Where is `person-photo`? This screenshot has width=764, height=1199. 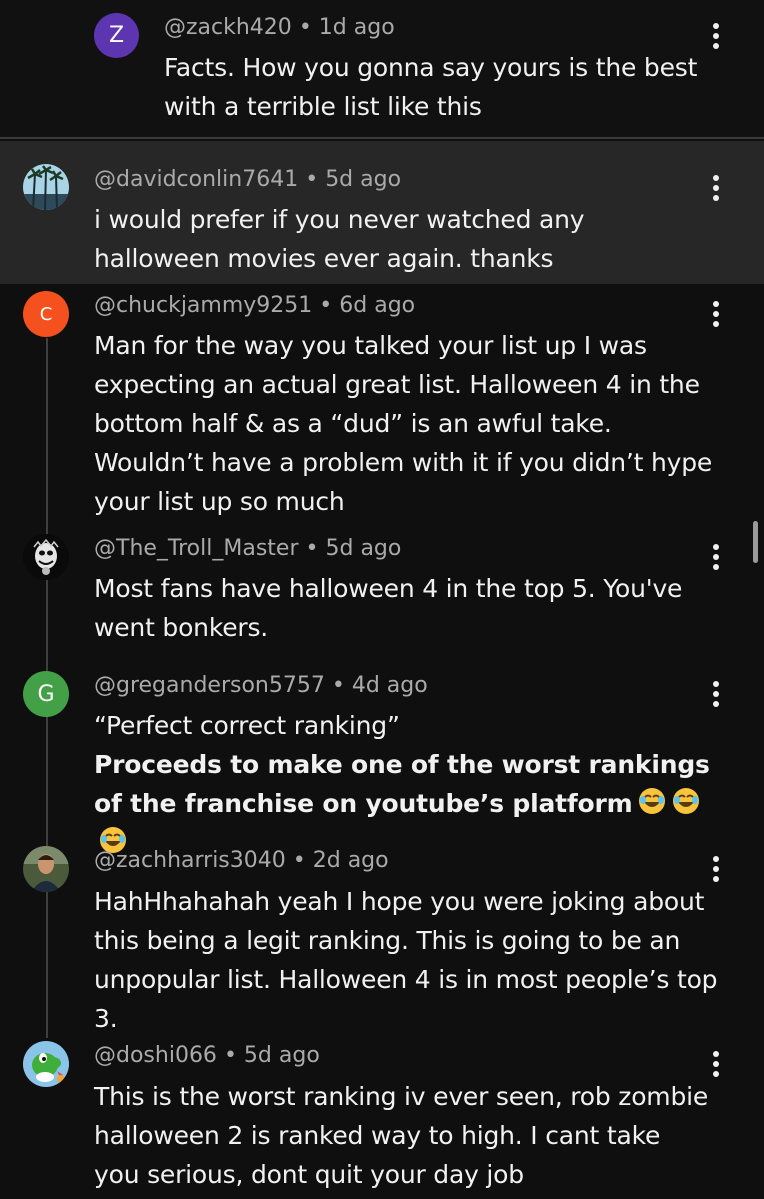
person-photo is located at coordinates (46, 869).